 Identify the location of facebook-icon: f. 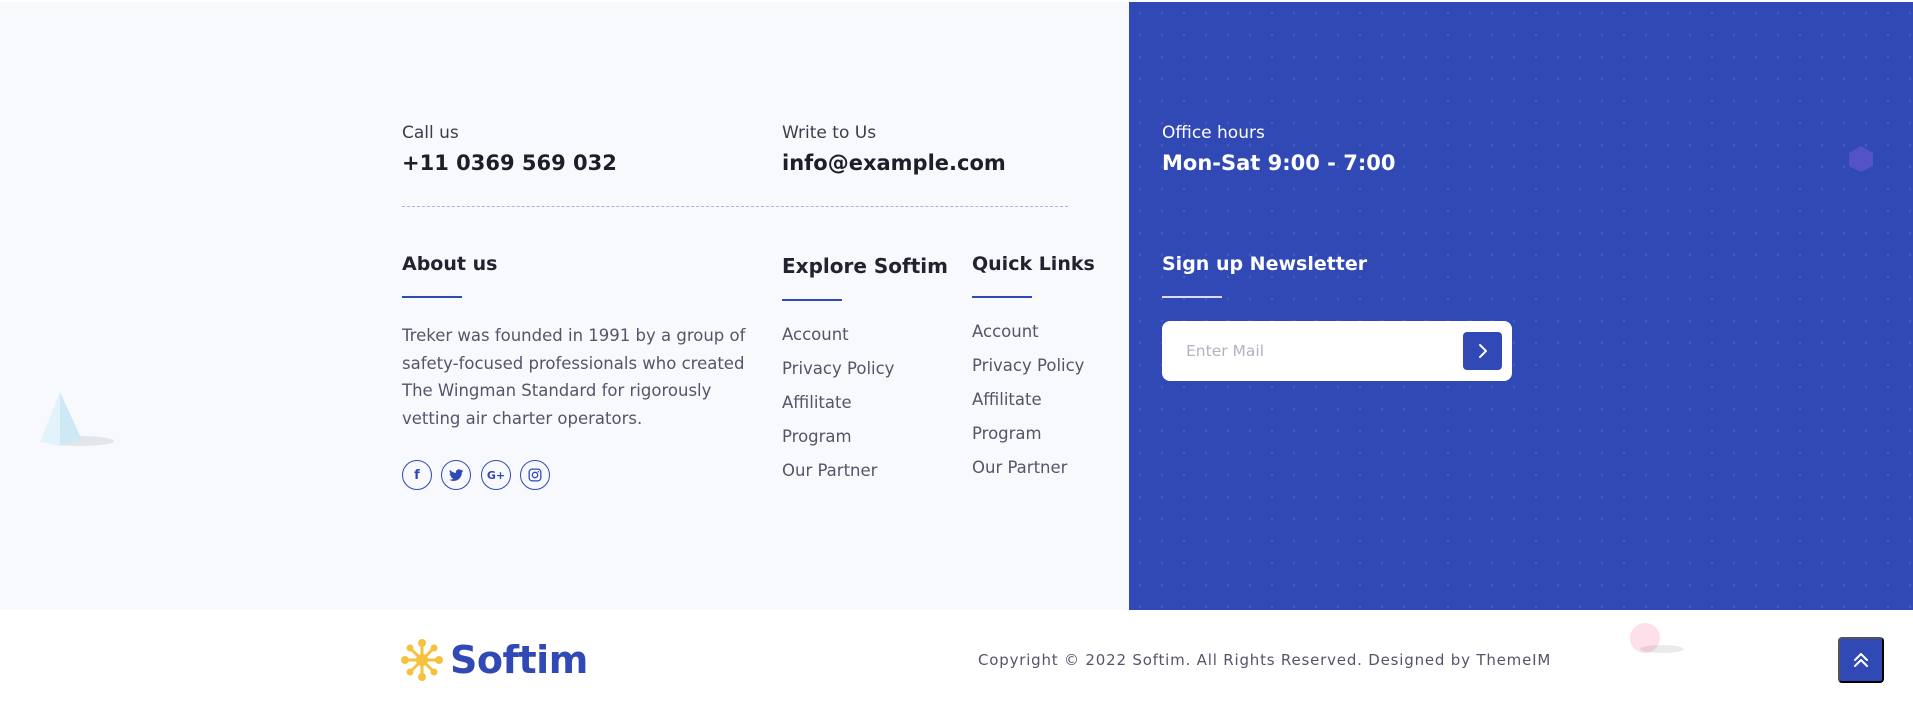
(417, 475).